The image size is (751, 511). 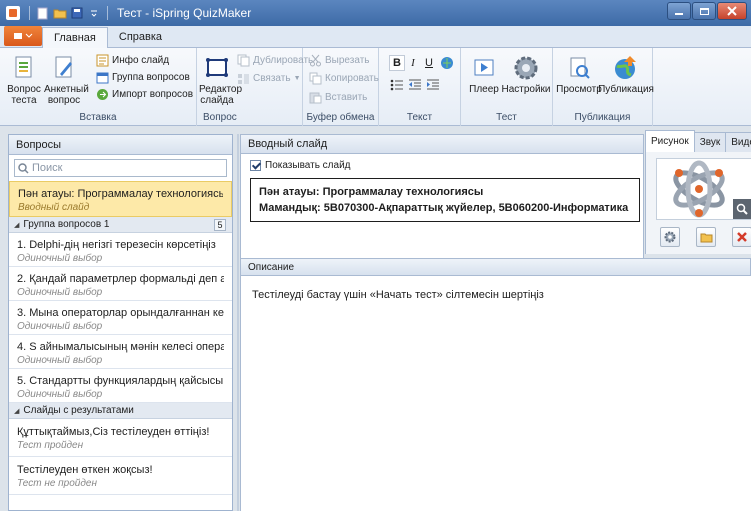 What do you see at coordinates (433, 85) in the screenshot?
I see `increase-indent-icon` at bounding box center [433, 85].